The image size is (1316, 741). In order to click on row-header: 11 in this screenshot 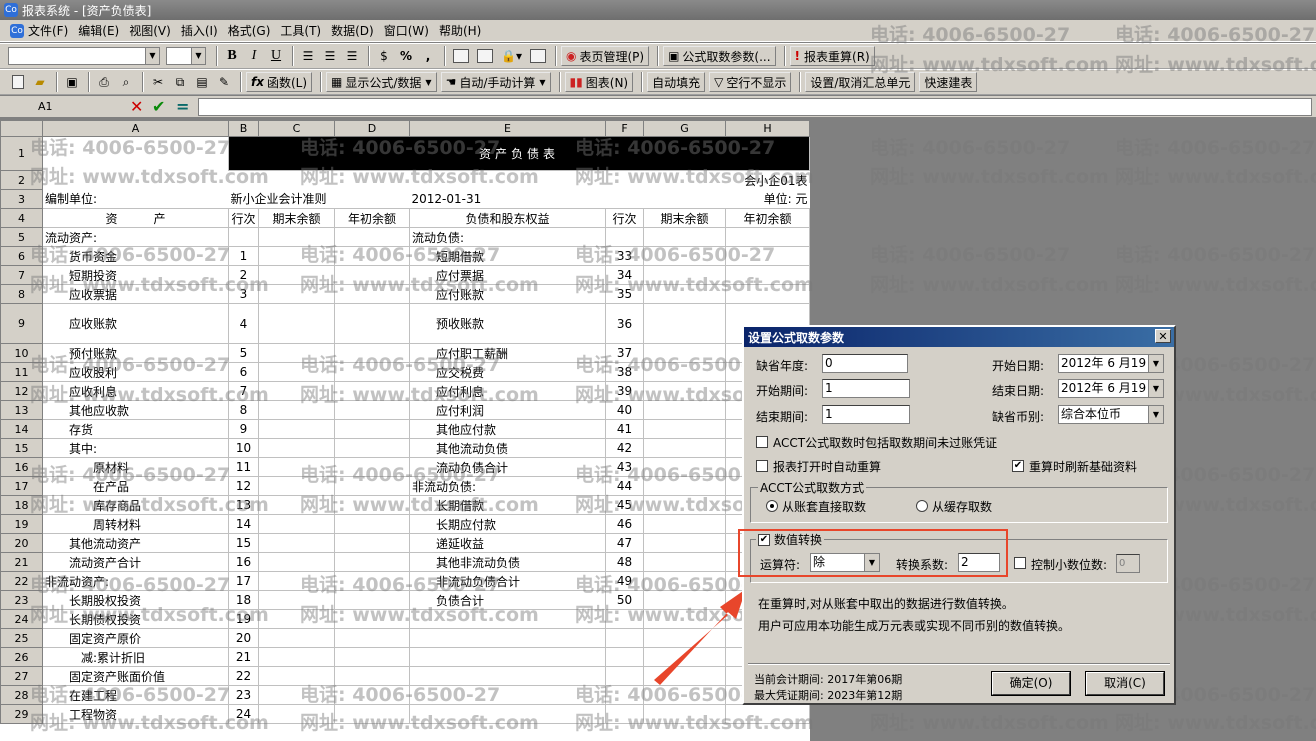, I will do `click(21, 372)`.